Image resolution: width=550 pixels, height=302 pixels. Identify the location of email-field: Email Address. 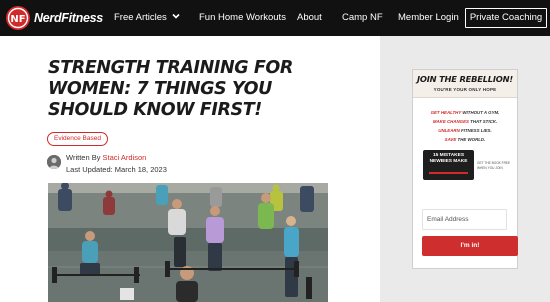
(464, 219).